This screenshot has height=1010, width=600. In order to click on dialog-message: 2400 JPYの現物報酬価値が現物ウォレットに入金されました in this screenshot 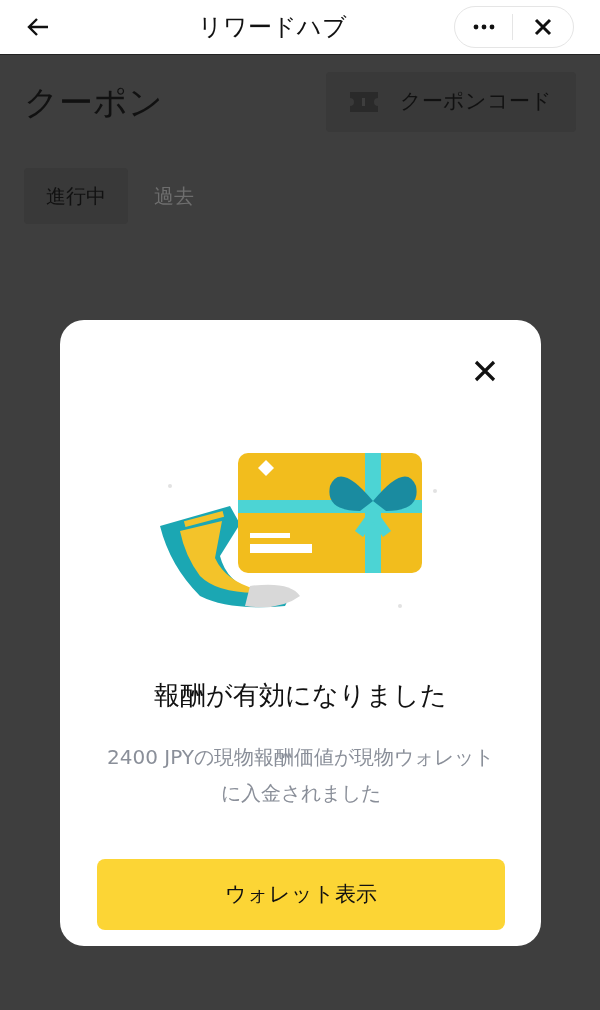, I will do `click(300, 775)`.